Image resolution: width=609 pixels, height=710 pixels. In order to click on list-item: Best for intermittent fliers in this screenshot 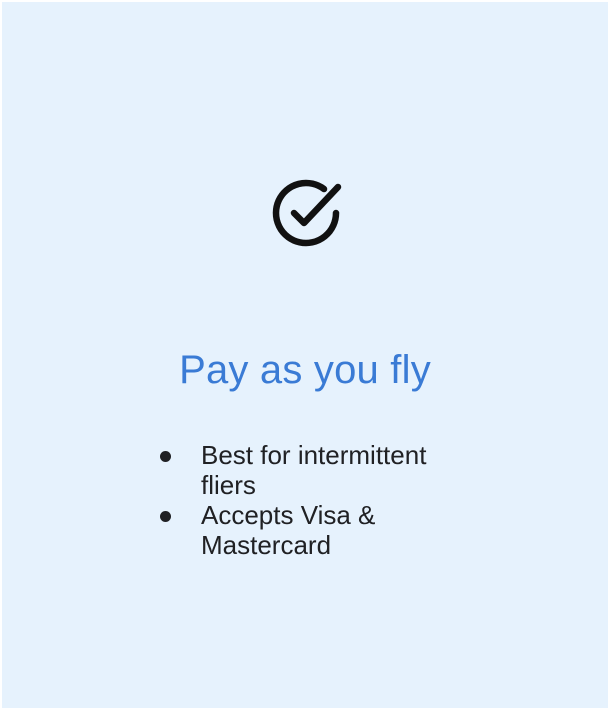, I will do `click(317, 470)`.